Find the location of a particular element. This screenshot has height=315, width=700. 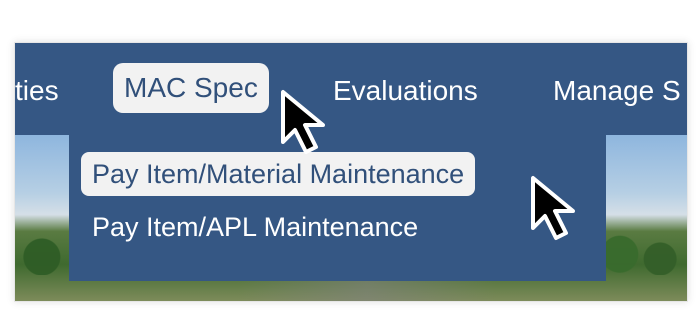

nav-item-evaluations: Evaluations is located at coordinates (405, 91).